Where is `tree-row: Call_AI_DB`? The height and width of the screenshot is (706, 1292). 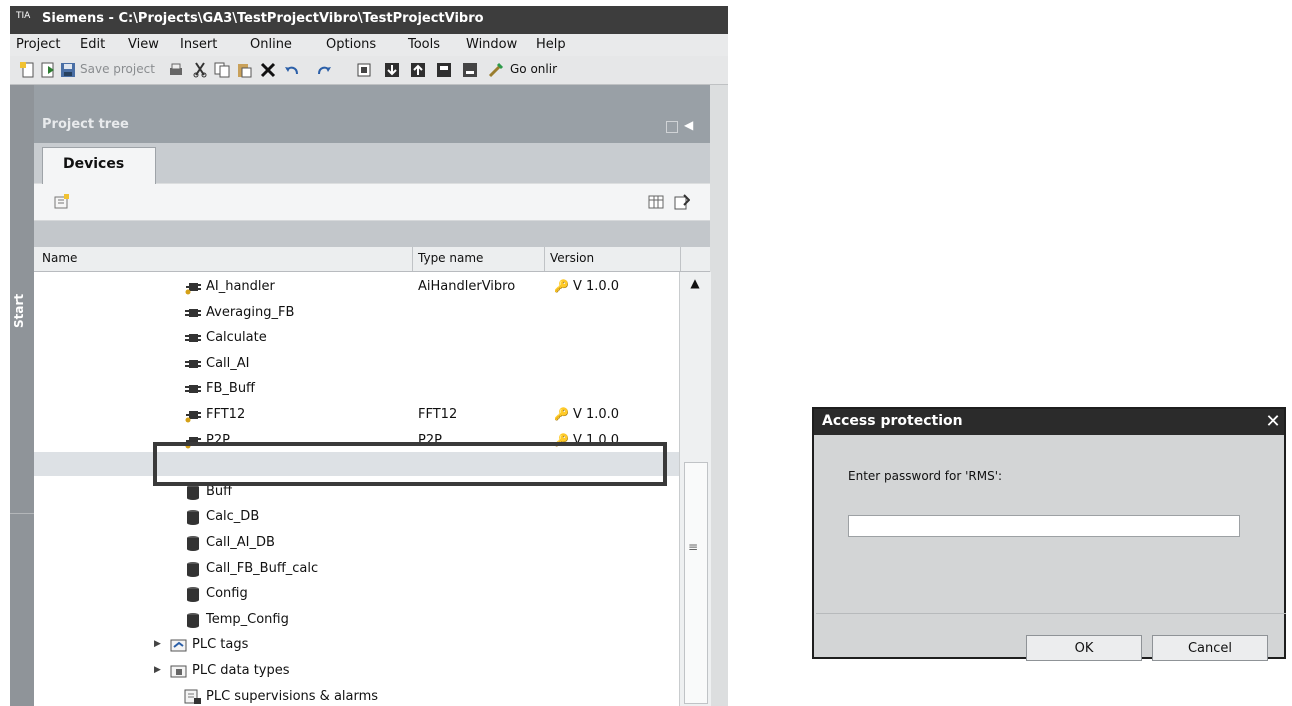
tree-row: Call_AI_DB is located at coordinates (356, 543).